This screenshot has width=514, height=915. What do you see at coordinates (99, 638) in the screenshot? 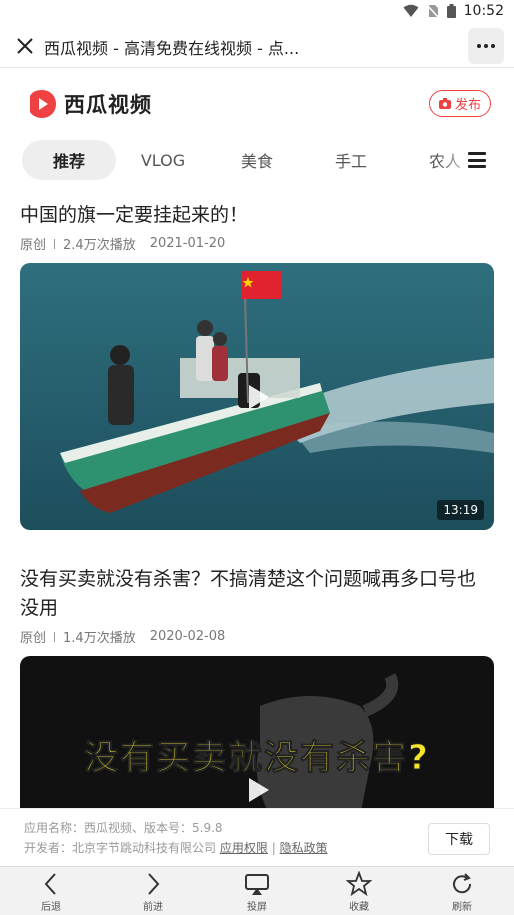
I see `video-plays: 1.4万次播放` at bounding box center [99, 638].